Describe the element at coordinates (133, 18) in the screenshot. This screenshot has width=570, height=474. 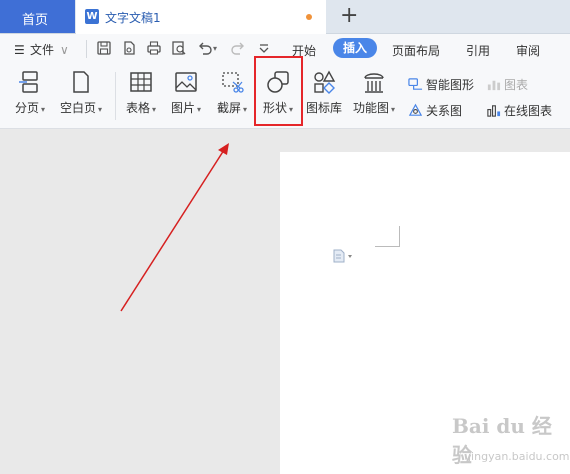
I see `tab-document-title: 文字文稿1` at that location.